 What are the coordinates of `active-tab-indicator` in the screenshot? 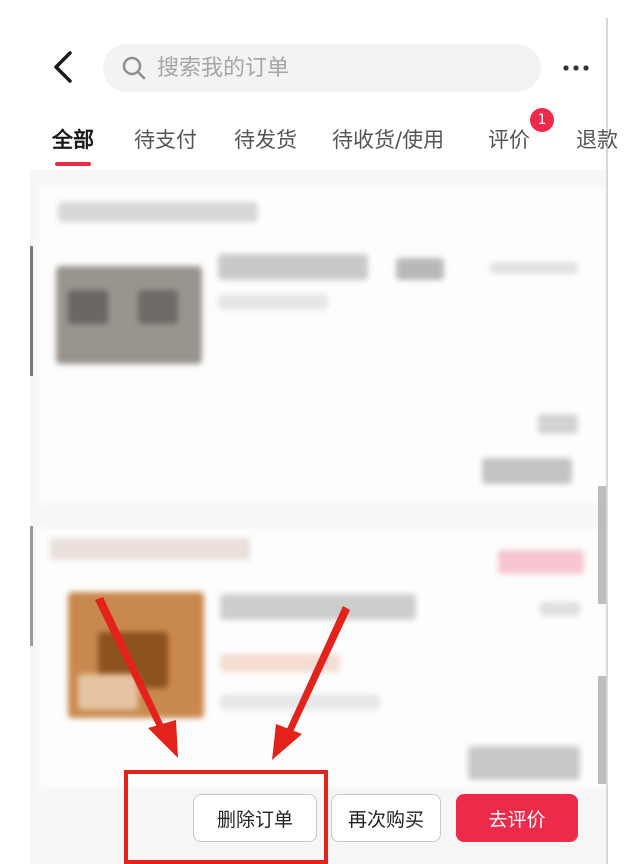 It's located at (73, 164).